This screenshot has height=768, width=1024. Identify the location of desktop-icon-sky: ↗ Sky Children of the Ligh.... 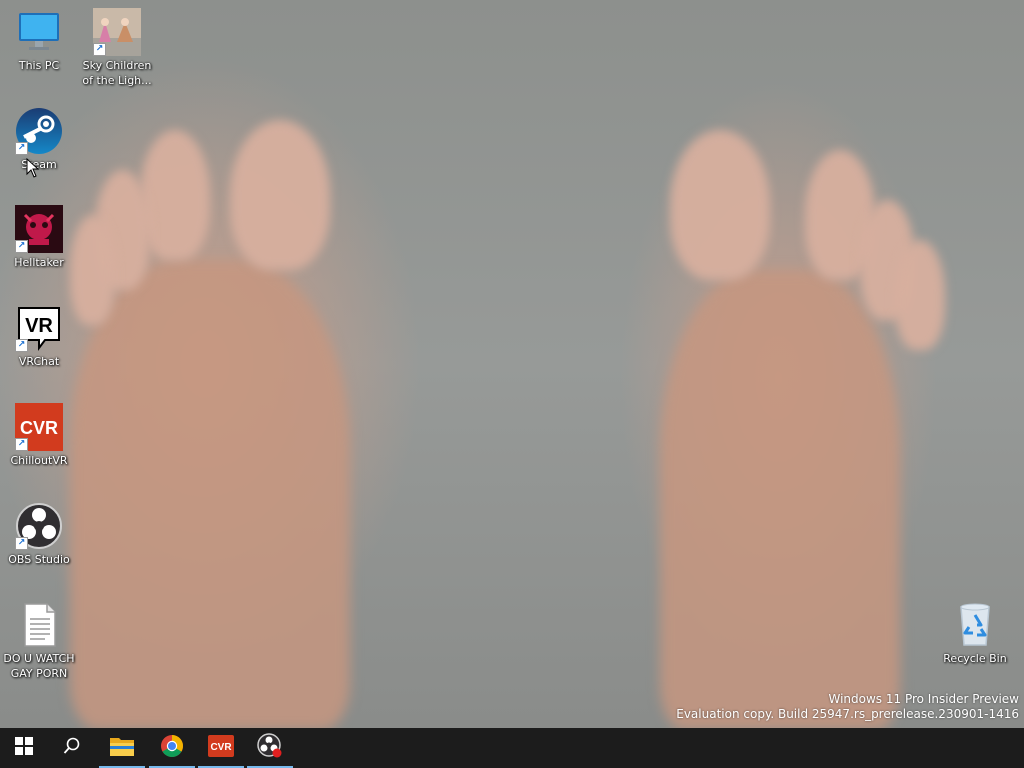
(117, 48).